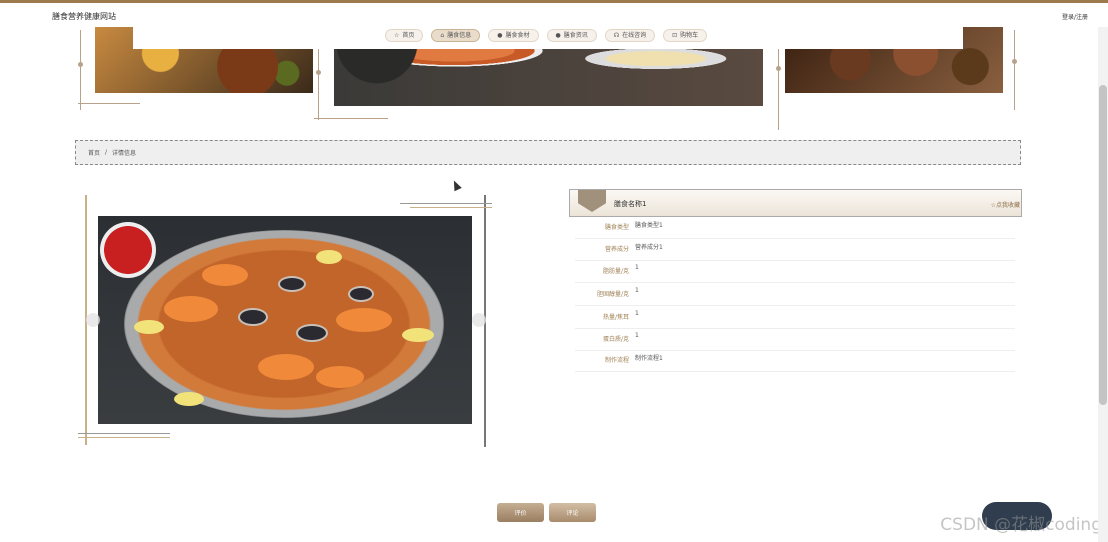 The width and height of the screenshot is (1108, 542). I want to click on nav-item-news: ● 膳食资讯, so click(571, 35).